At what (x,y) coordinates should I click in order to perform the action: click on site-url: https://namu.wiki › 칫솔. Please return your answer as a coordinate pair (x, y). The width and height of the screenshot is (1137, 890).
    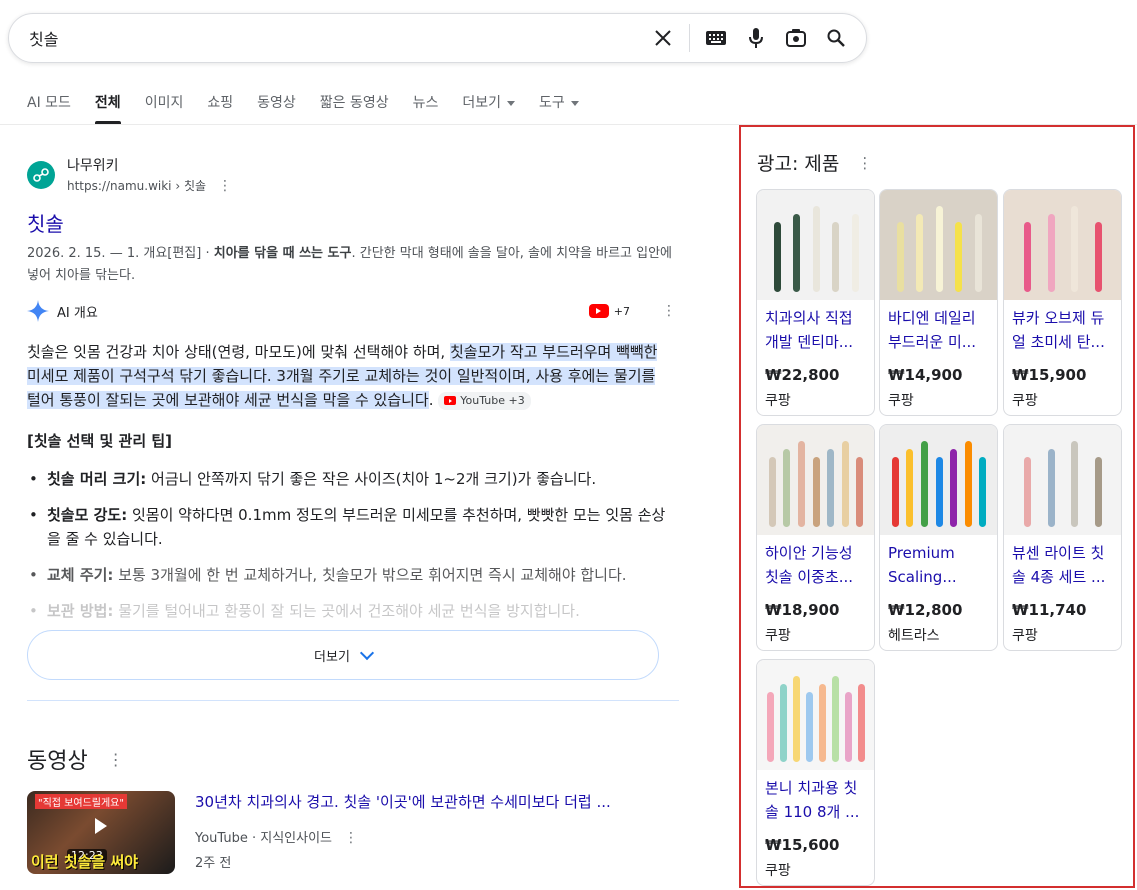
    Looking at the image, I should click on (137, 186).